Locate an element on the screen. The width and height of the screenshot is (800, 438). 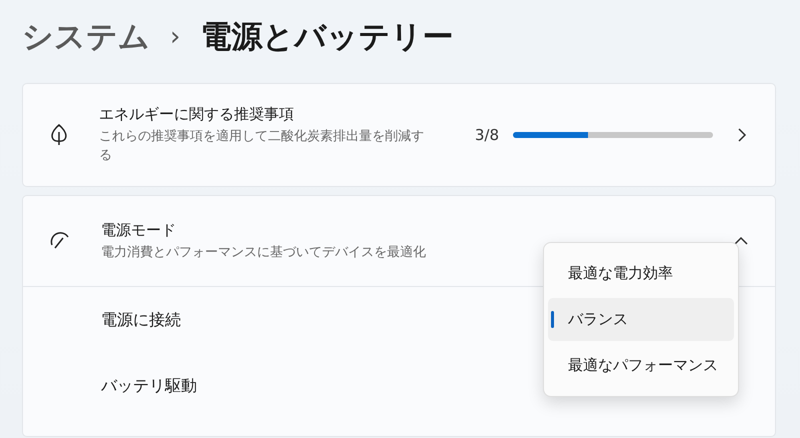
progress-count: 3/8 is located at coordinates (486, 135).